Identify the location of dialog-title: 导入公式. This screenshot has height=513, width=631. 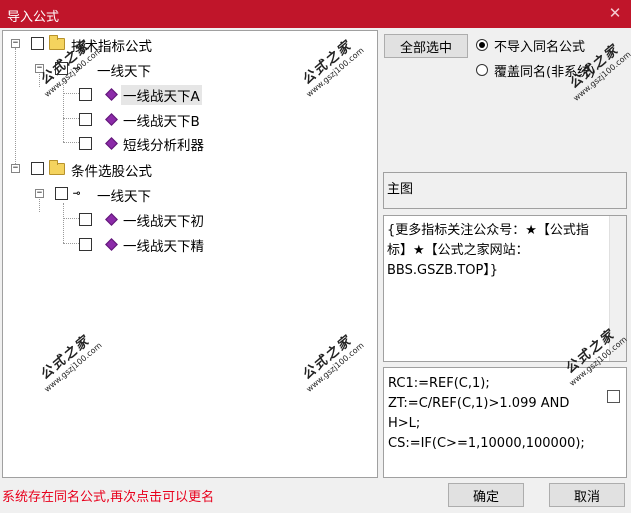
(33, 17).